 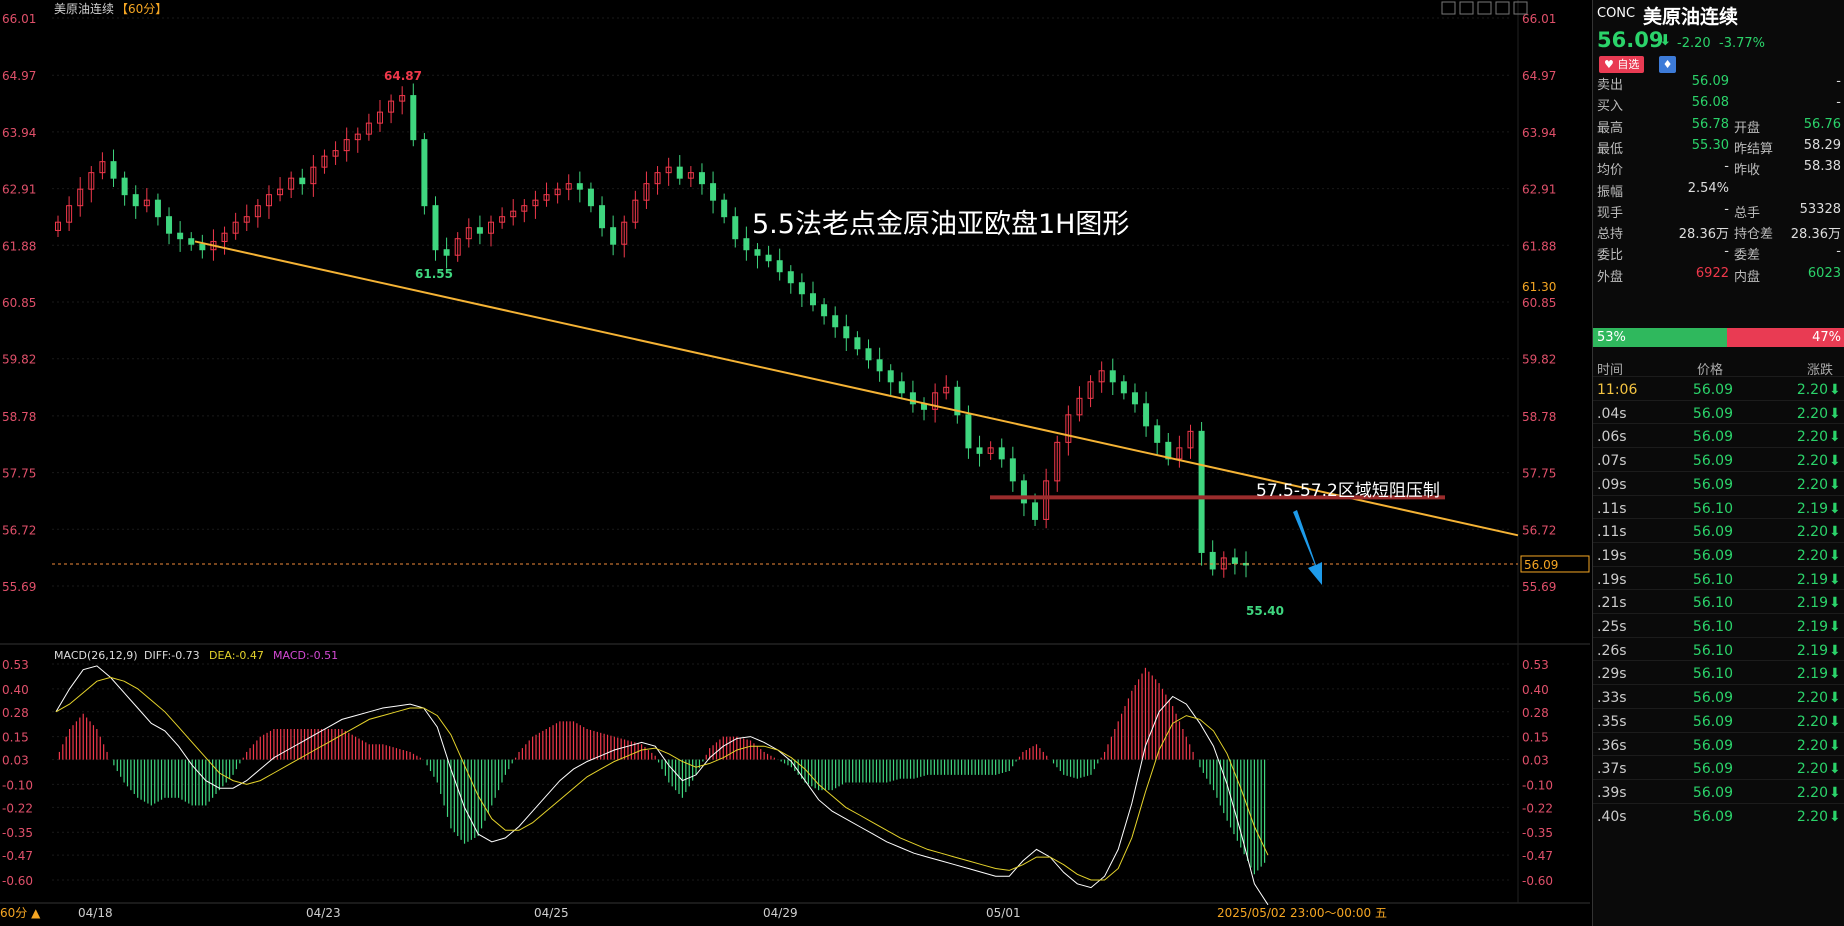 I want to click on quote-row-value: 6922, so click(x=1712, y=273).